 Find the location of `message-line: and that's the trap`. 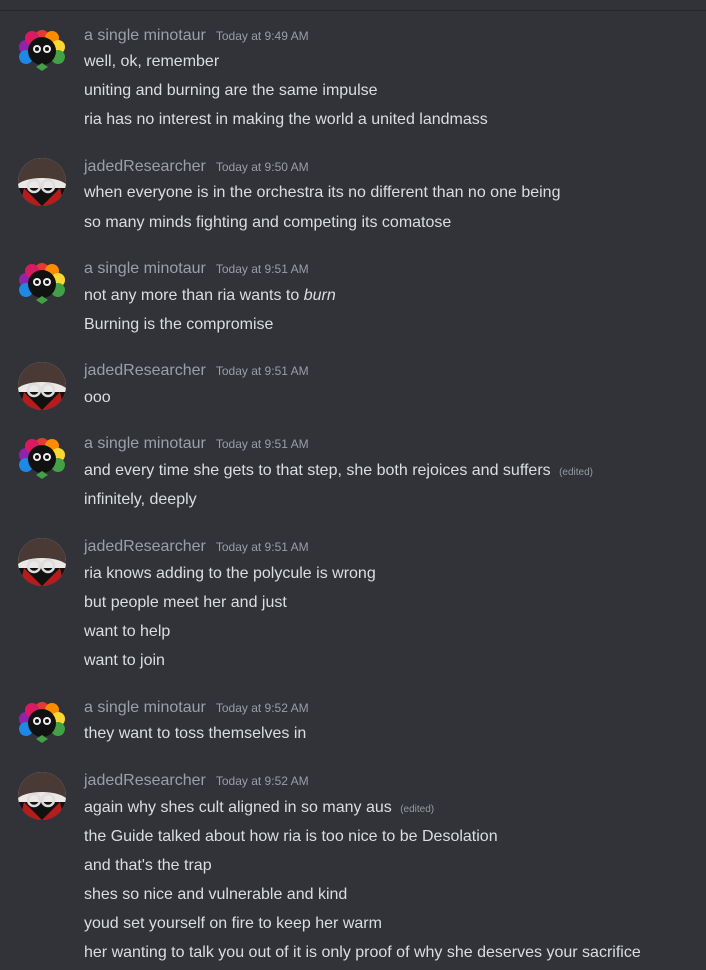

message-line: and that's the trap is located at coordinates (148, 865).